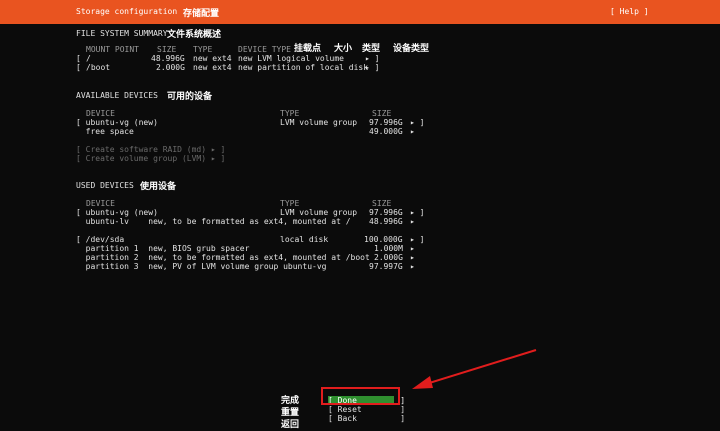 The height and width of the screenshot is (431, 720). What do you see at coordinates (290, 113) in the screenshot?
I see `avail-col-type: TYPE` at bounding box center [290, 113].